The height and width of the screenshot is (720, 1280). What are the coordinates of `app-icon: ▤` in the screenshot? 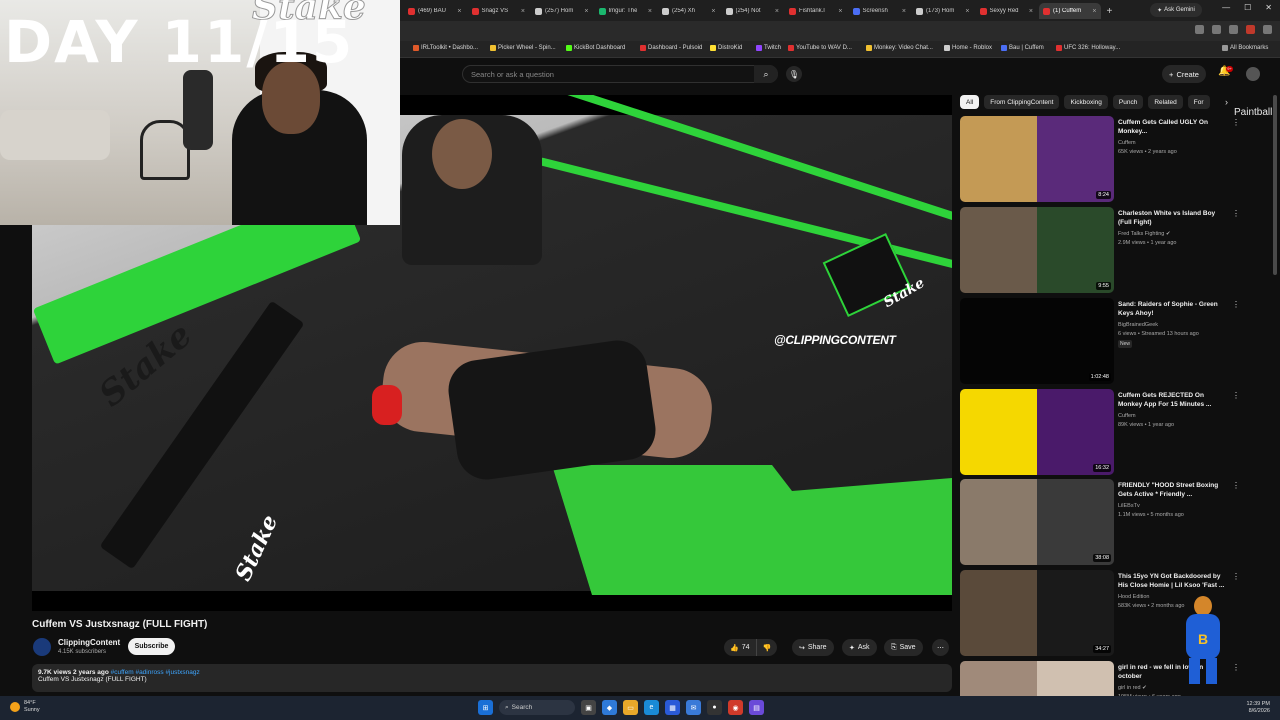 It's located at (756, 707).